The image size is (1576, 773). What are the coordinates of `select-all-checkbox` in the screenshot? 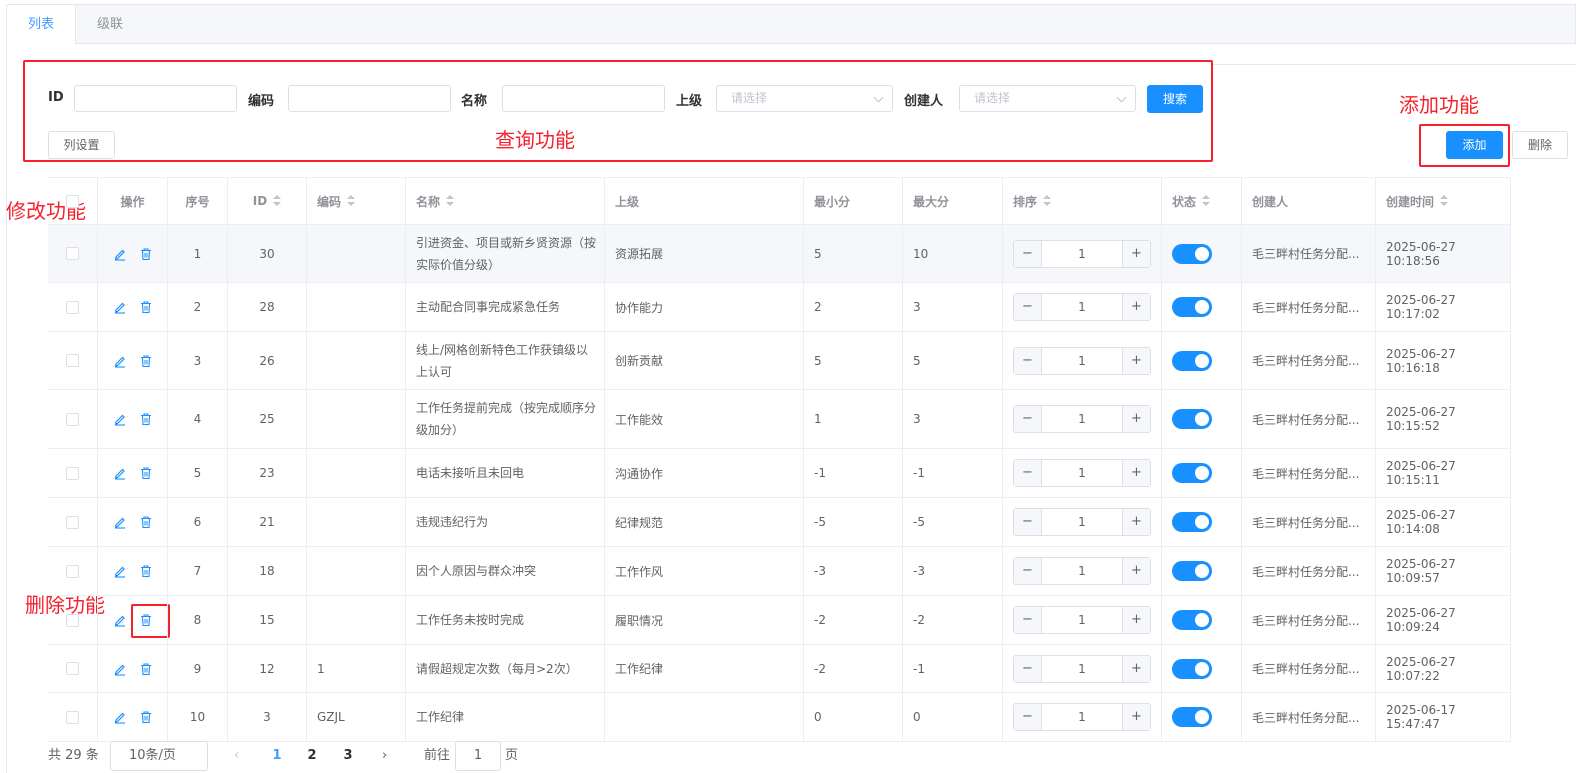 It's located at (72, 201).